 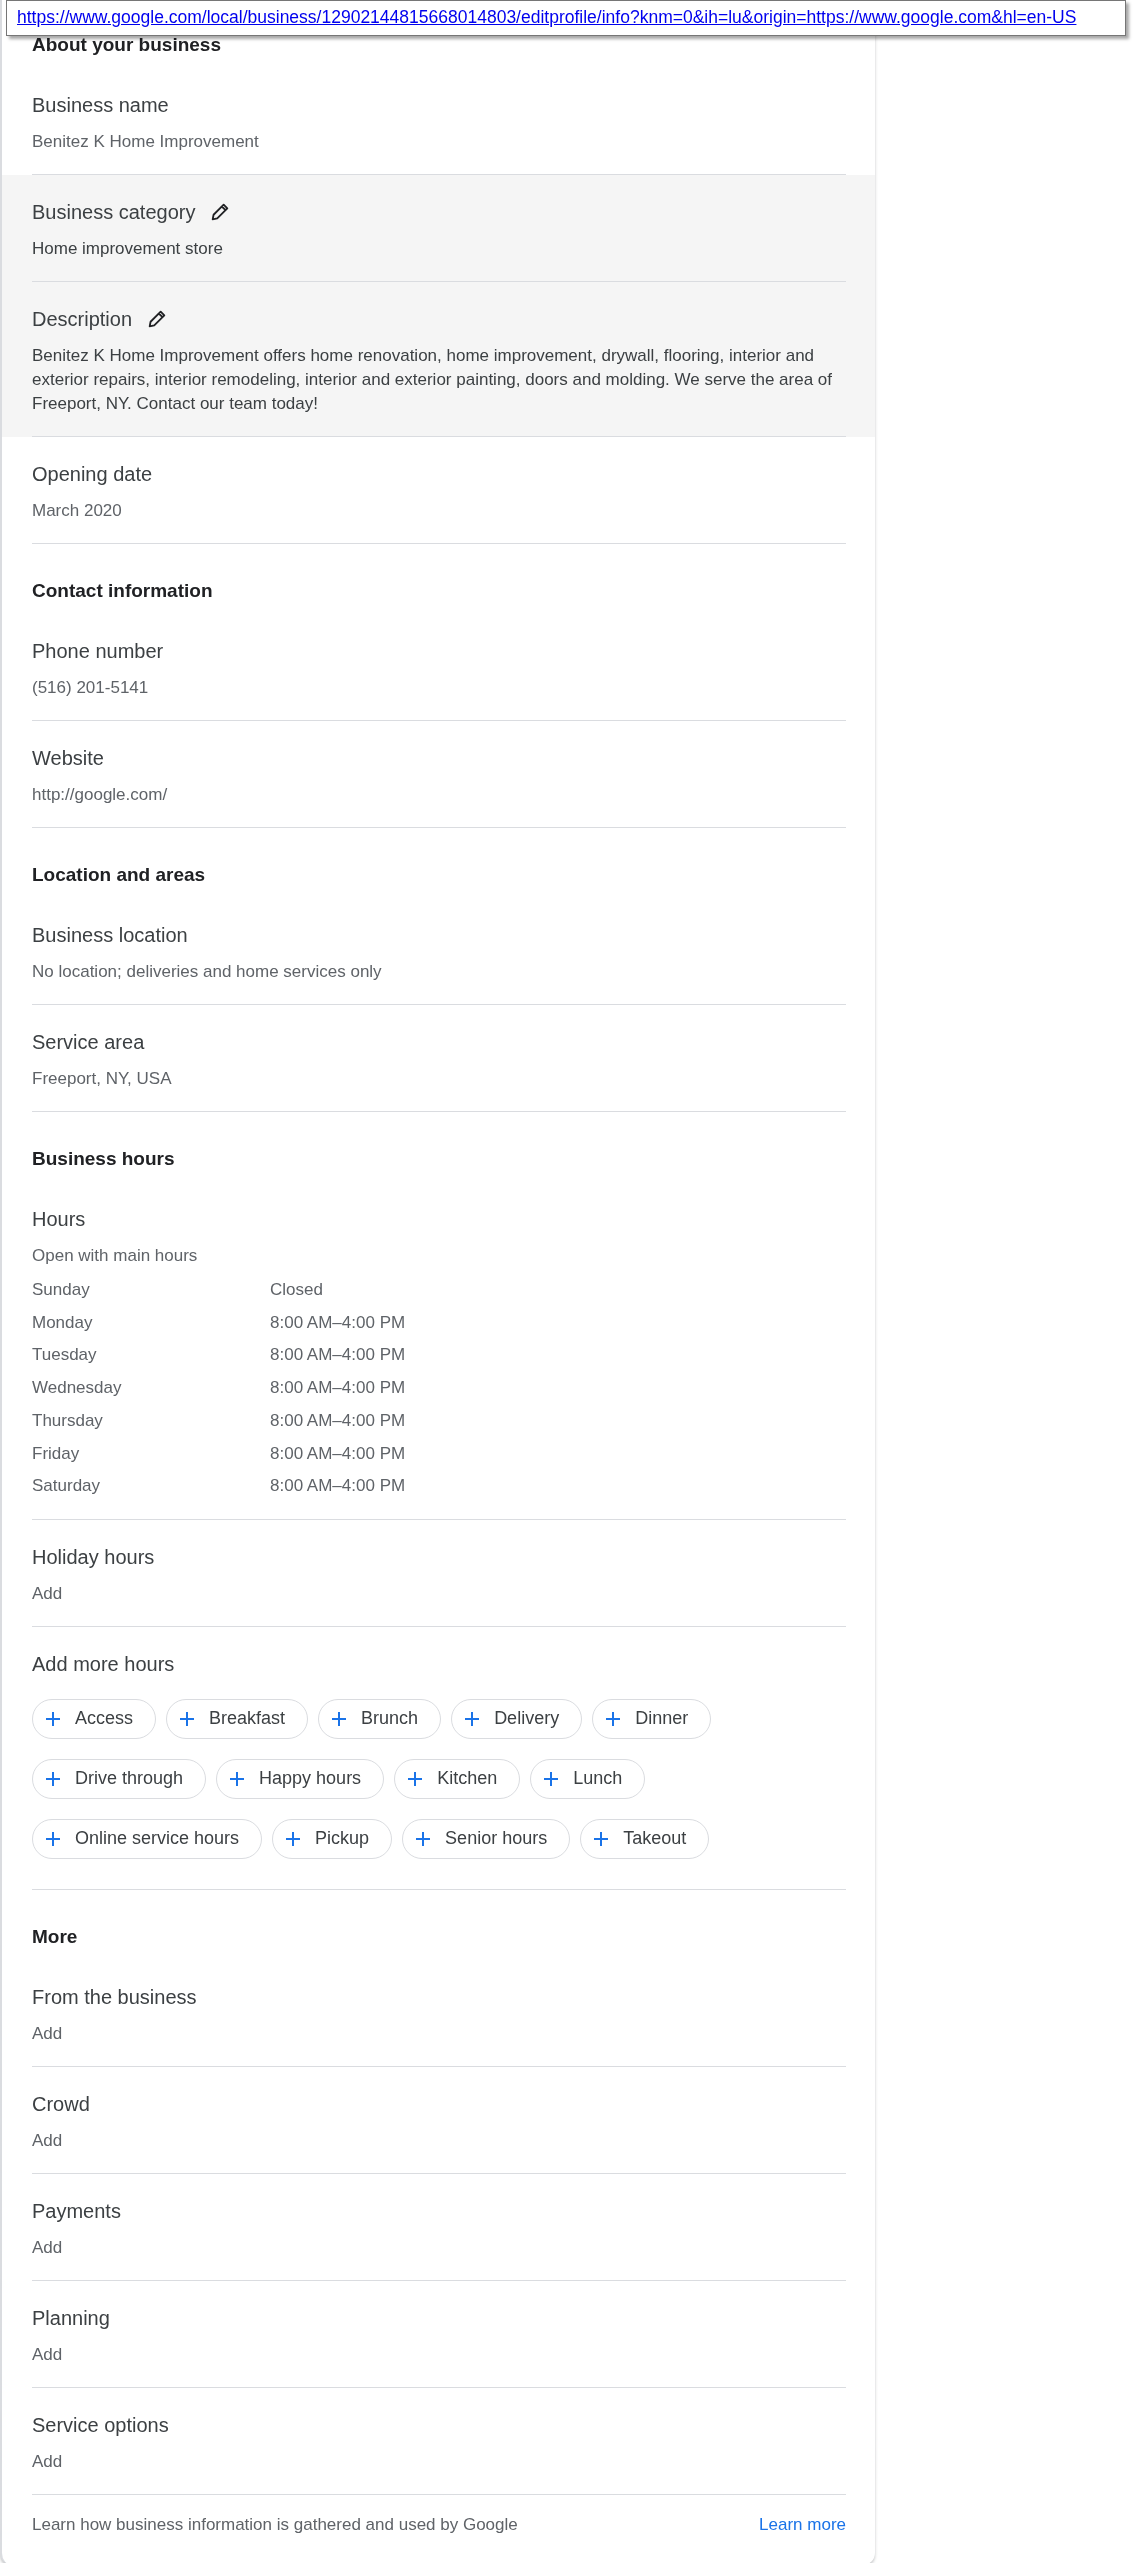 What do you see at coordinates (433, 380) in the screenshot?
I see `field-value: Benitez K Home Improvement offers home renovation, home improvement, drywall, flooring, interior and exterior repairs, interior remodeling, interior and exterior painting, doors and molding. We serve the area of Freeport, NY. Contact our team today!` at bounding box center [433, 380].